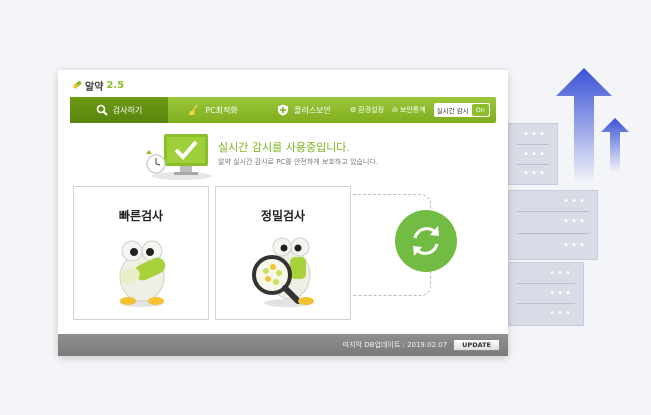  I want to click on magnifier-icon, so click(102, 110).